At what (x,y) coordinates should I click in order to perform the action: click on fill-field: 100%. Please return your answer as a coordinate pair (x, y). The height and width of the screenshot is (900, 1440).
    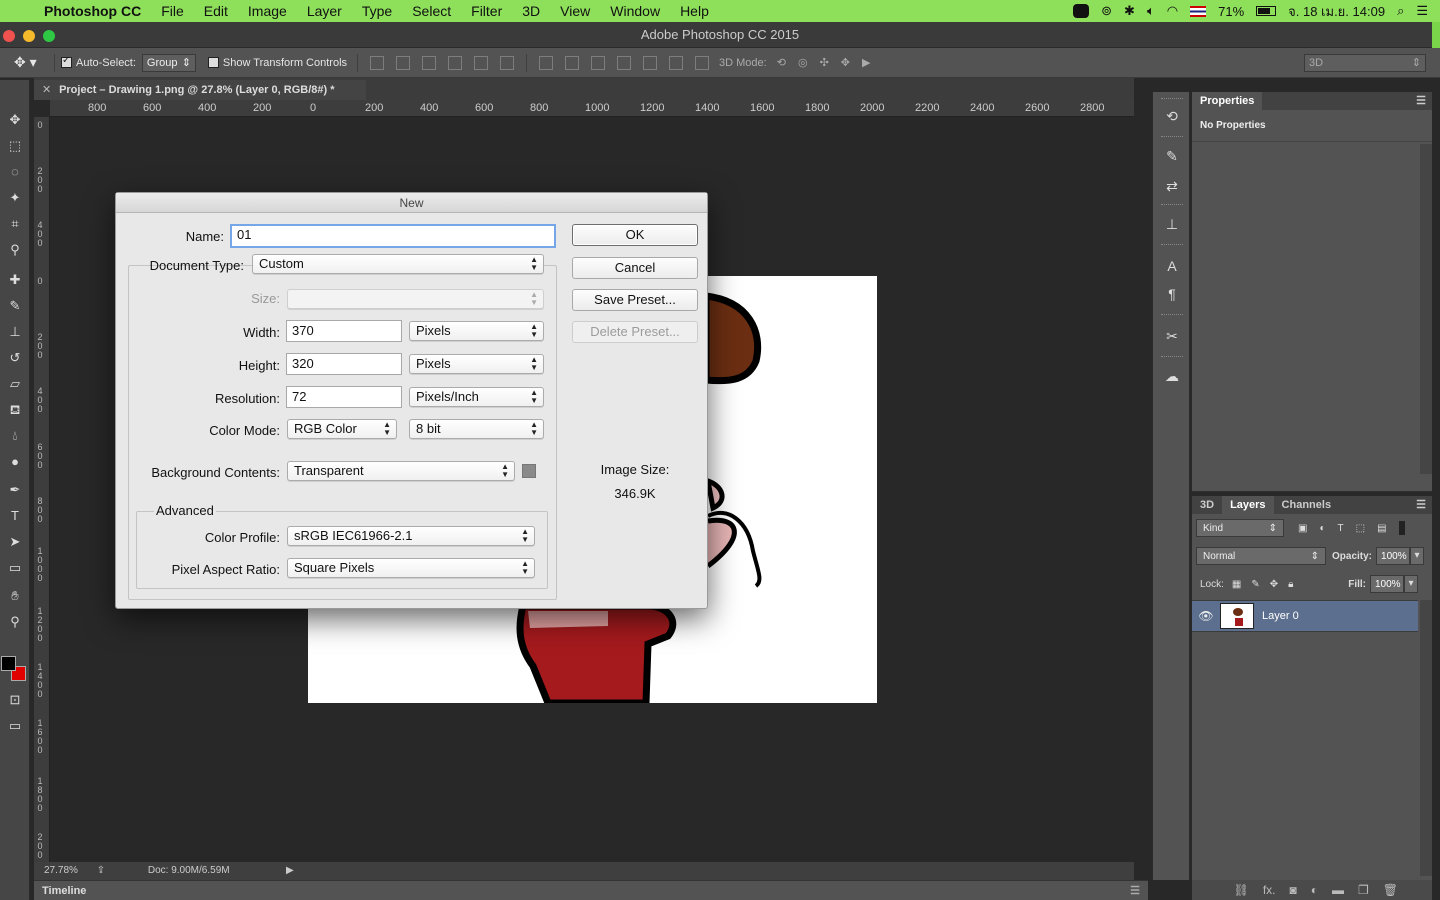
    Looking at the image, I should click on (1387, 584).